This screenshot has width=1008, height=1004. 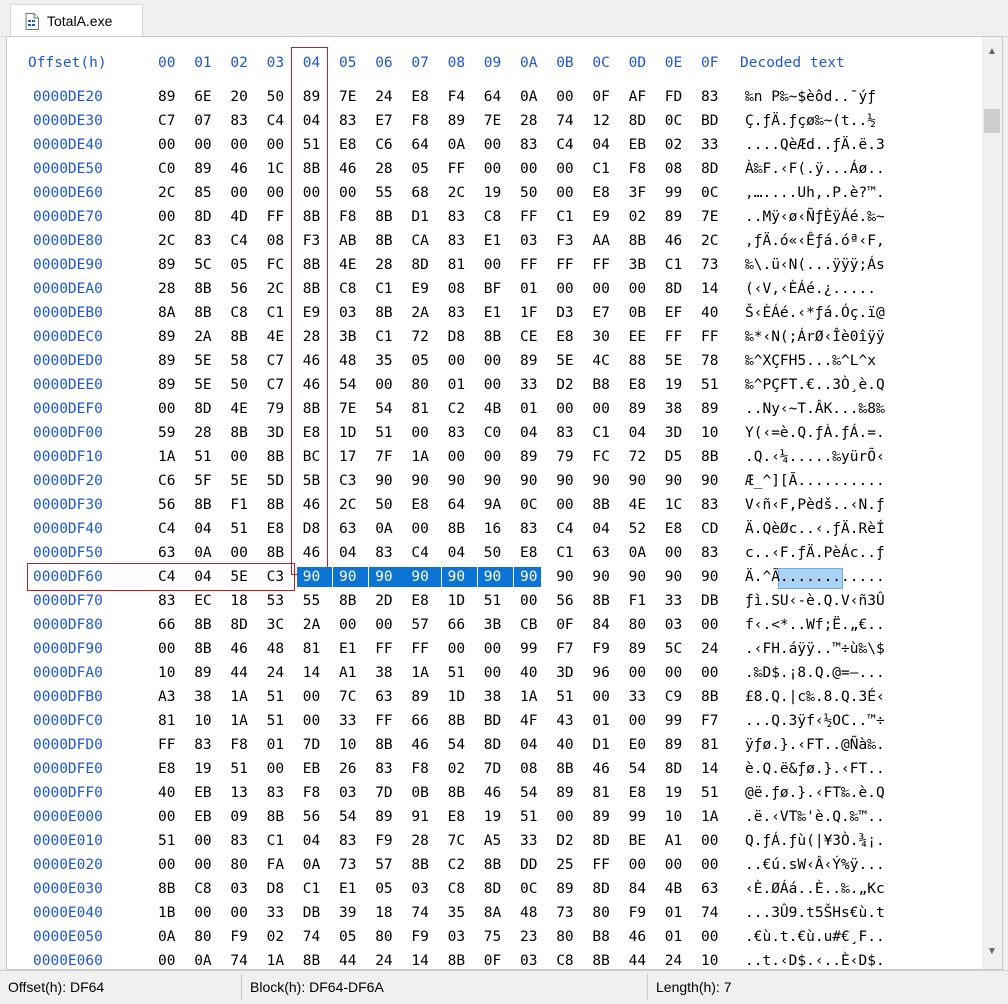 I want to click on hex-byte: 3F, so click(x=637, y=193).